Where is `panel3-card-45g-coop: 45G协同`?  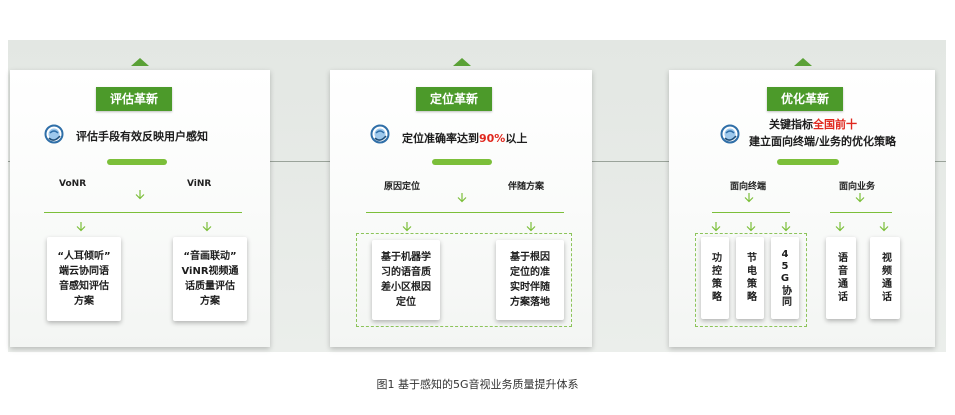 panel3-card-45g-coop: 45G协同 is located at coordinates (785, 278).